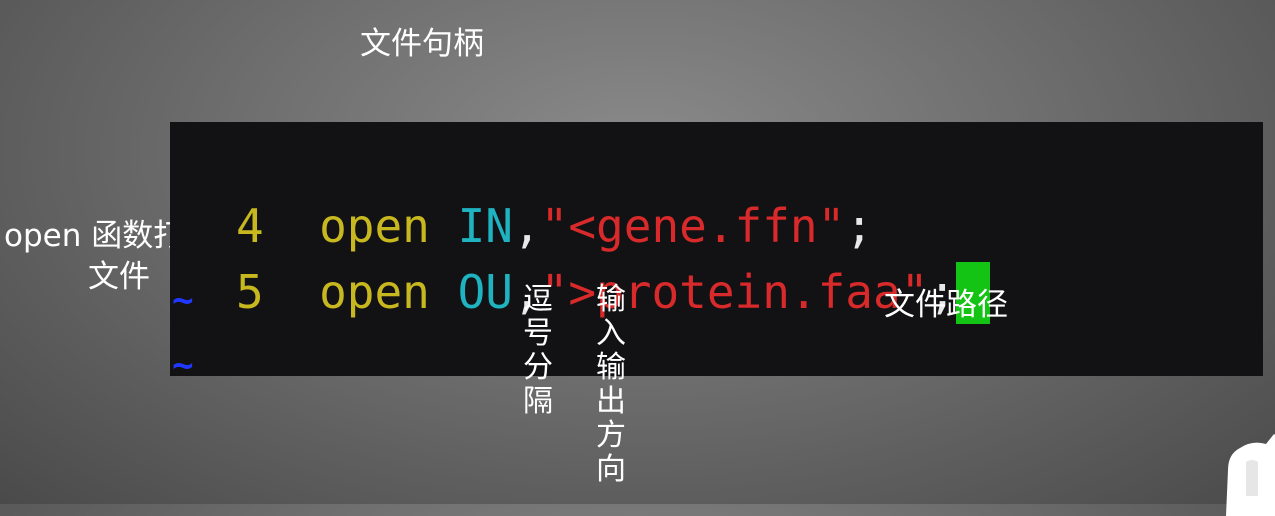 The height and width of the screenshot is (516, 1275). Describe the element at coordinates (946, 305) in the screenshot. I see `file-path-annotation: 文件路径` at that location.